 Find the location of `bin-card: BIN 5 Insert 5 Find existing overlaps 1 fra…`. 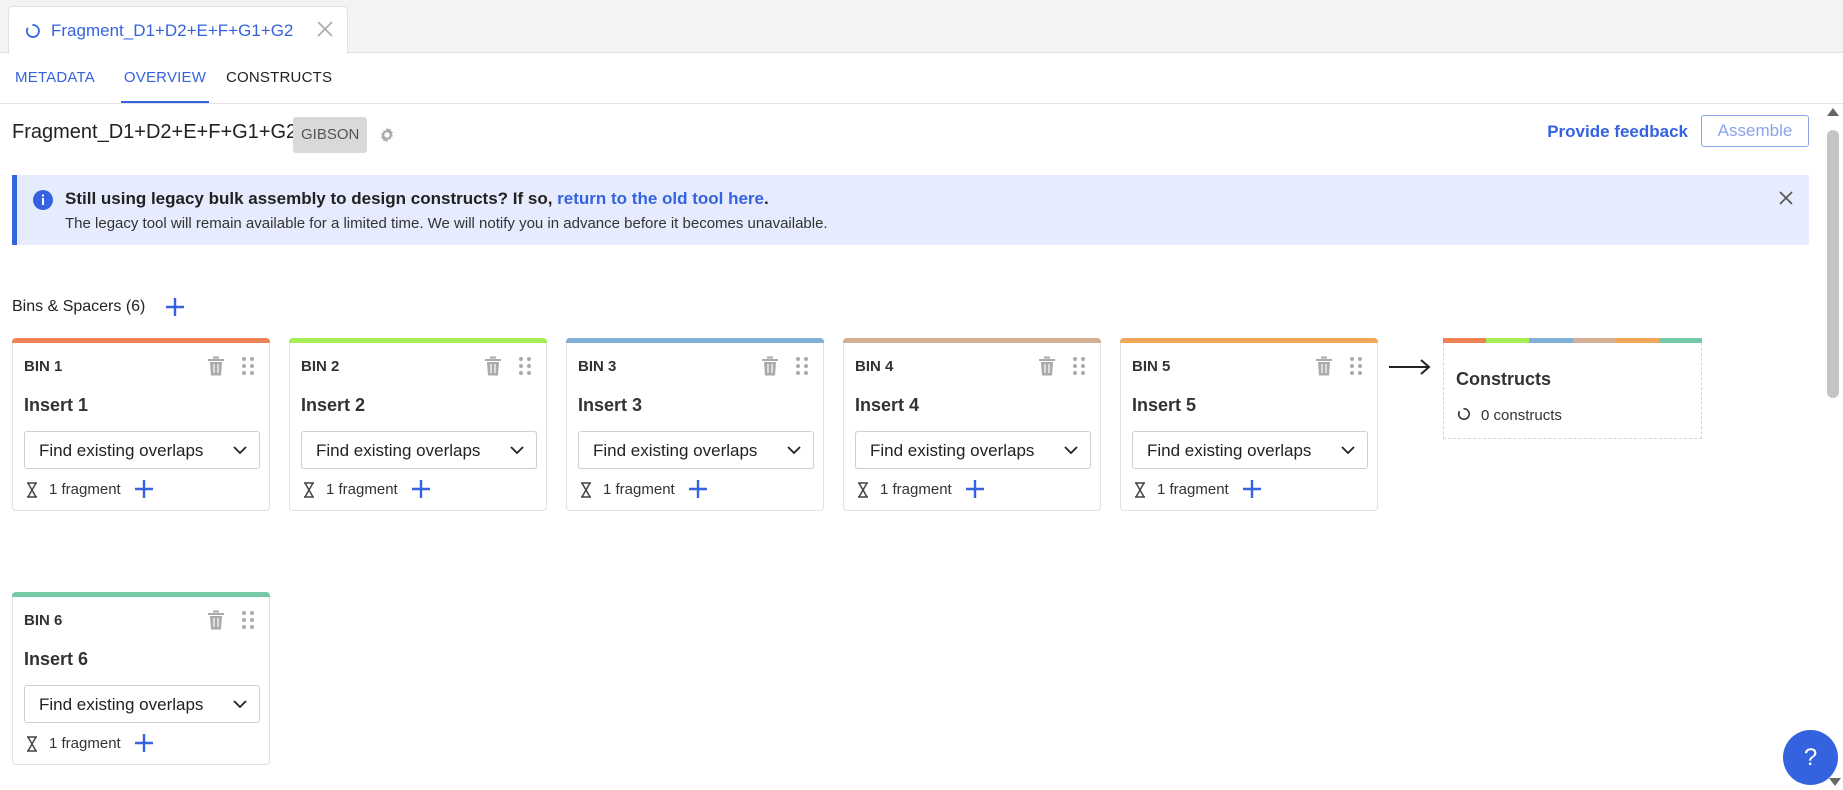

bin-card: BIN 5 Insert 5 Find existing overlaps 1 fra… is located at coordinates (1249, 424).